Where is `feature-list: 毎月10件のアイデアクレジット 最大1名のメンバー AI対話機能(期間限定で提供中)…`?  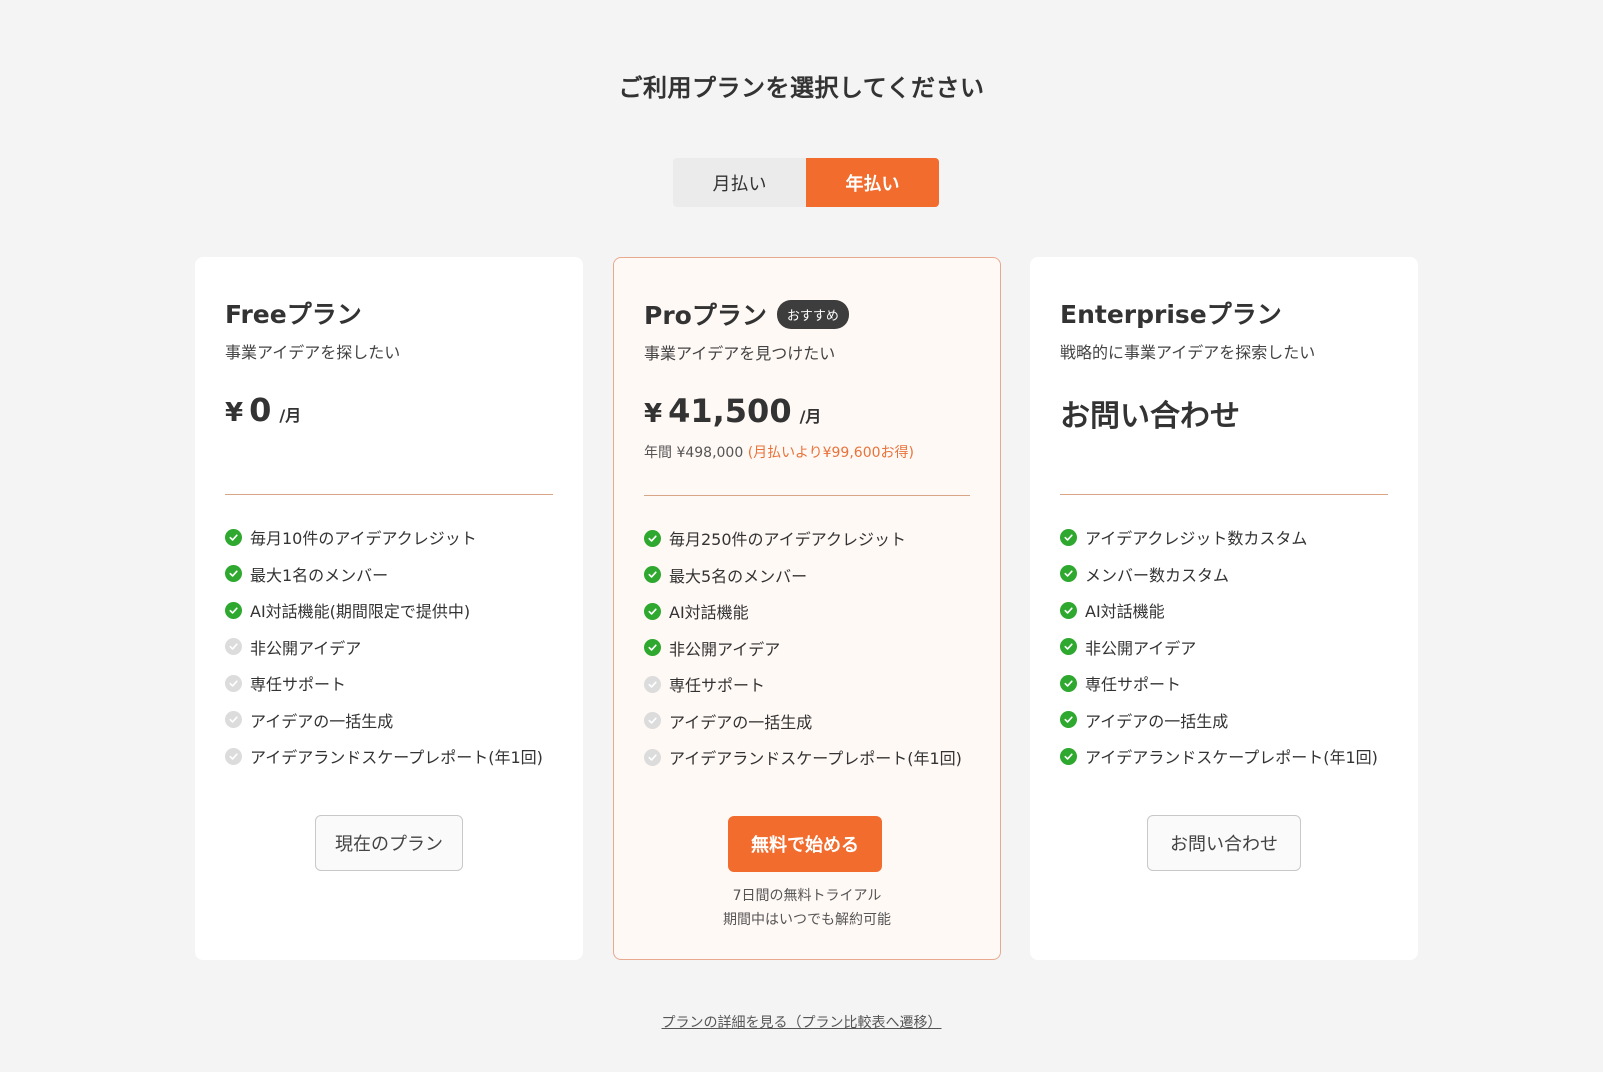
feature-list: 毎月10件のアイデアクレジット 最大1名のメンバー AI対話機能(期間限定で提供中)… is located at coordinates (399, 647).